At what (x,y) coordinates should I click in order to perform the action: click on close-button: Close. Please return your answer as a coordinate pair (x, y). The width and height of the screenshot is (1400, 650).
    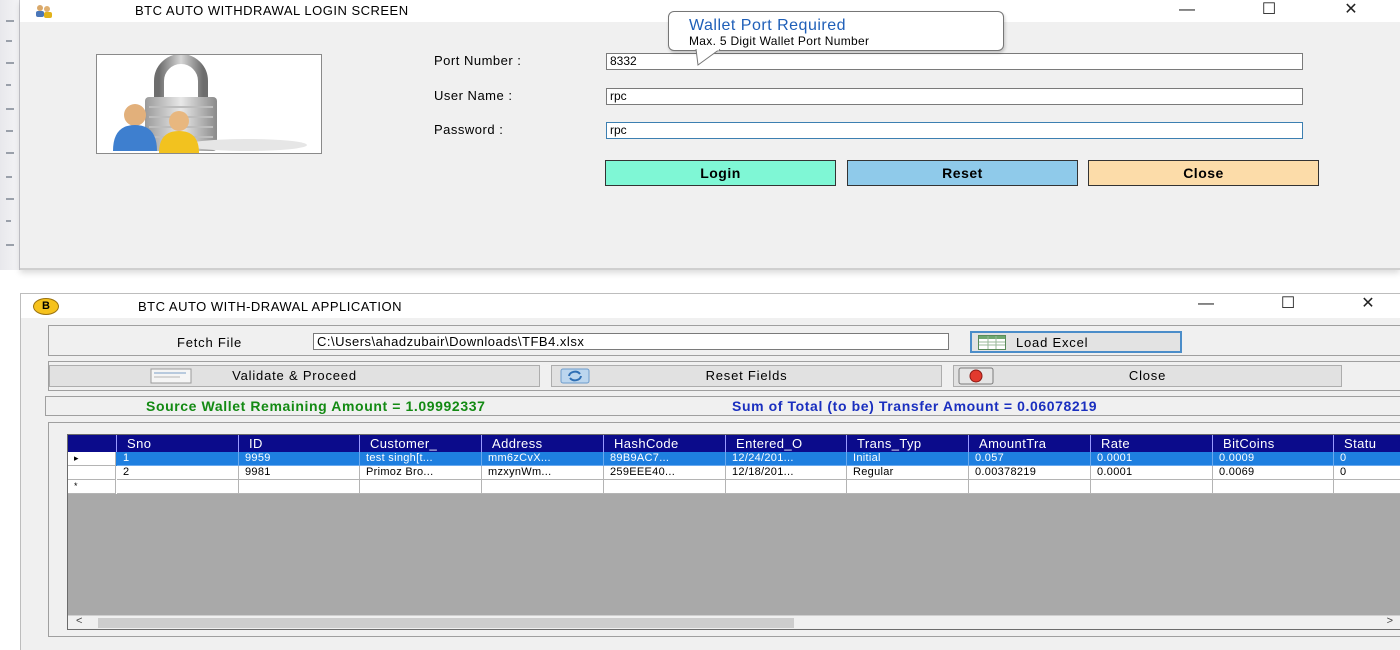
    Looking at the image, I should click on (1203, 173).